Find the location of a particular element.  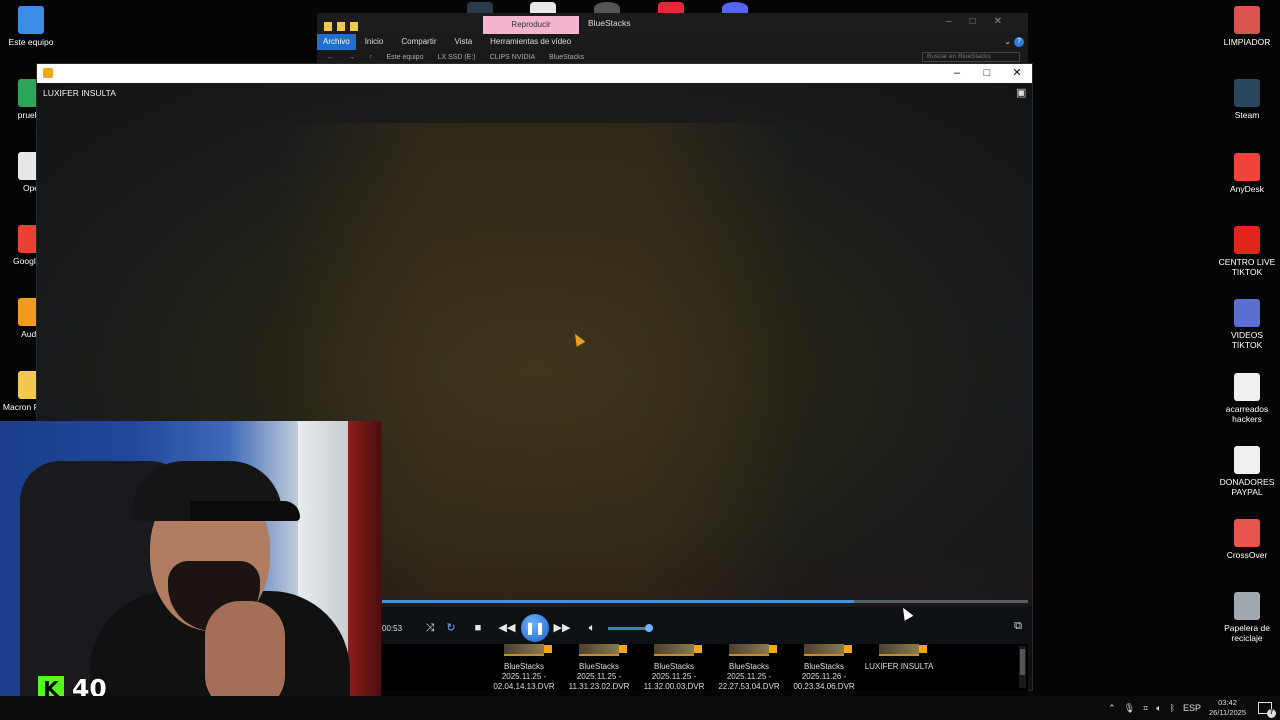

desktop-icon-left-0: Este equipo is located at coordinates (31, 26).